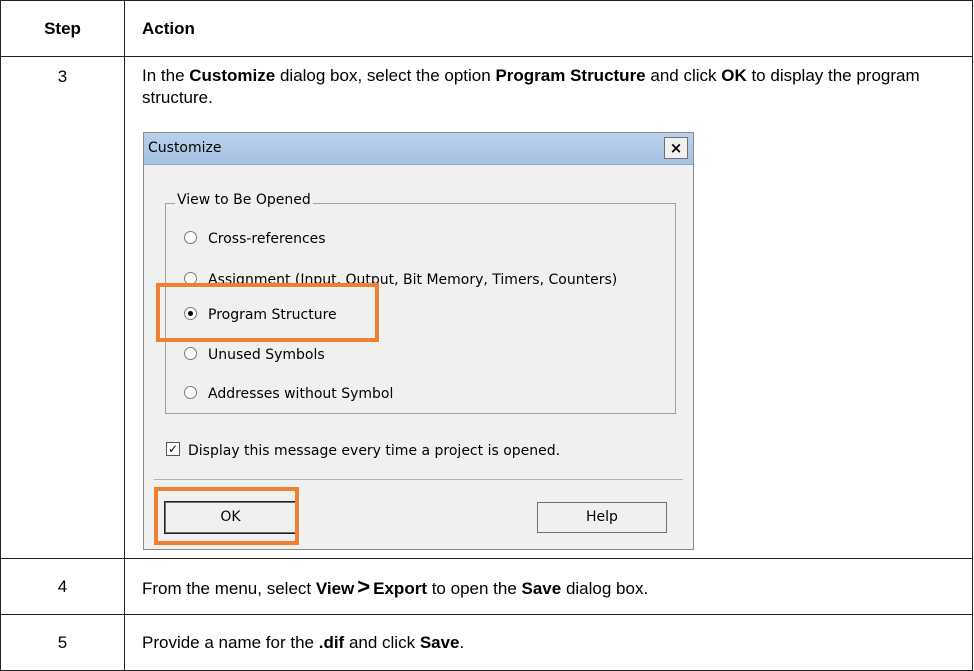 The image size is (974, 671). I want to click on close-button: ×, so click(676, 148).